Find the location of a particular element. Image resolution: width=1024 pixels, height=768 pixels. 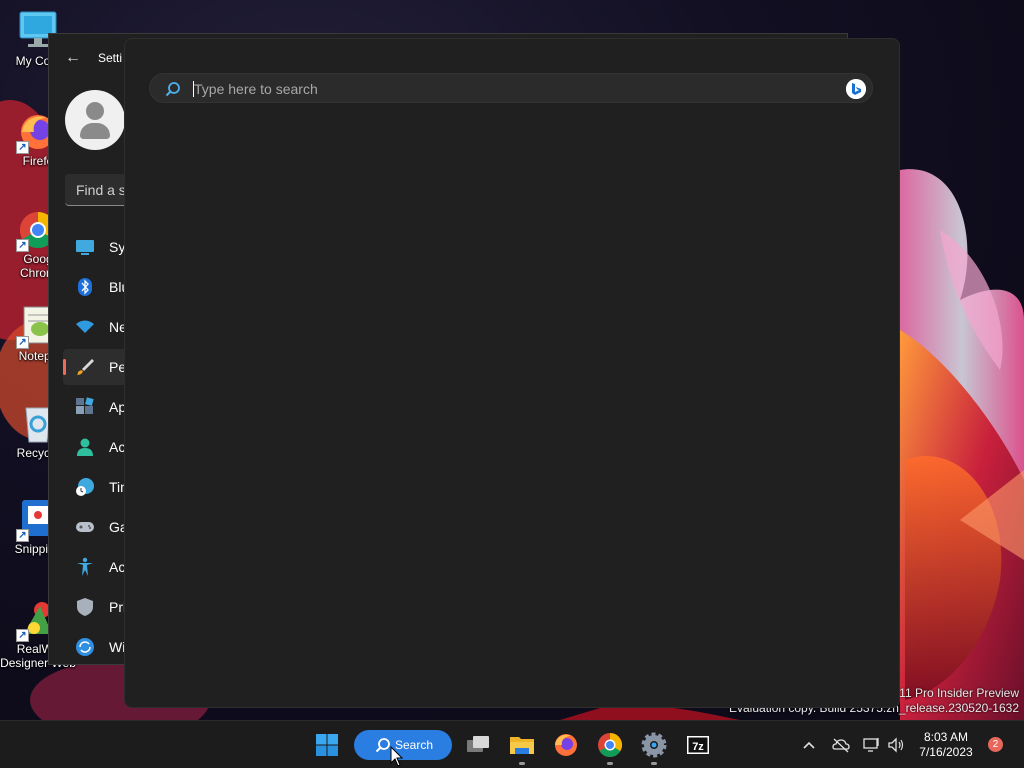

user-avatar is located at coordinates (95, 120).